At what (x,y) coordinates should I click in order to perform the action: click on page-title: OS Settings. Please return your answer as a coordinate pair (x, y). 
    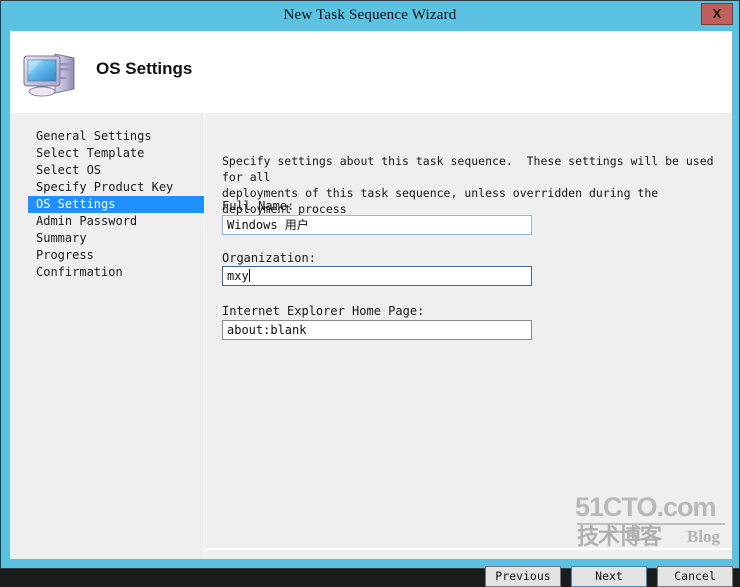
    Looking at the image, I should click on (144, 68).